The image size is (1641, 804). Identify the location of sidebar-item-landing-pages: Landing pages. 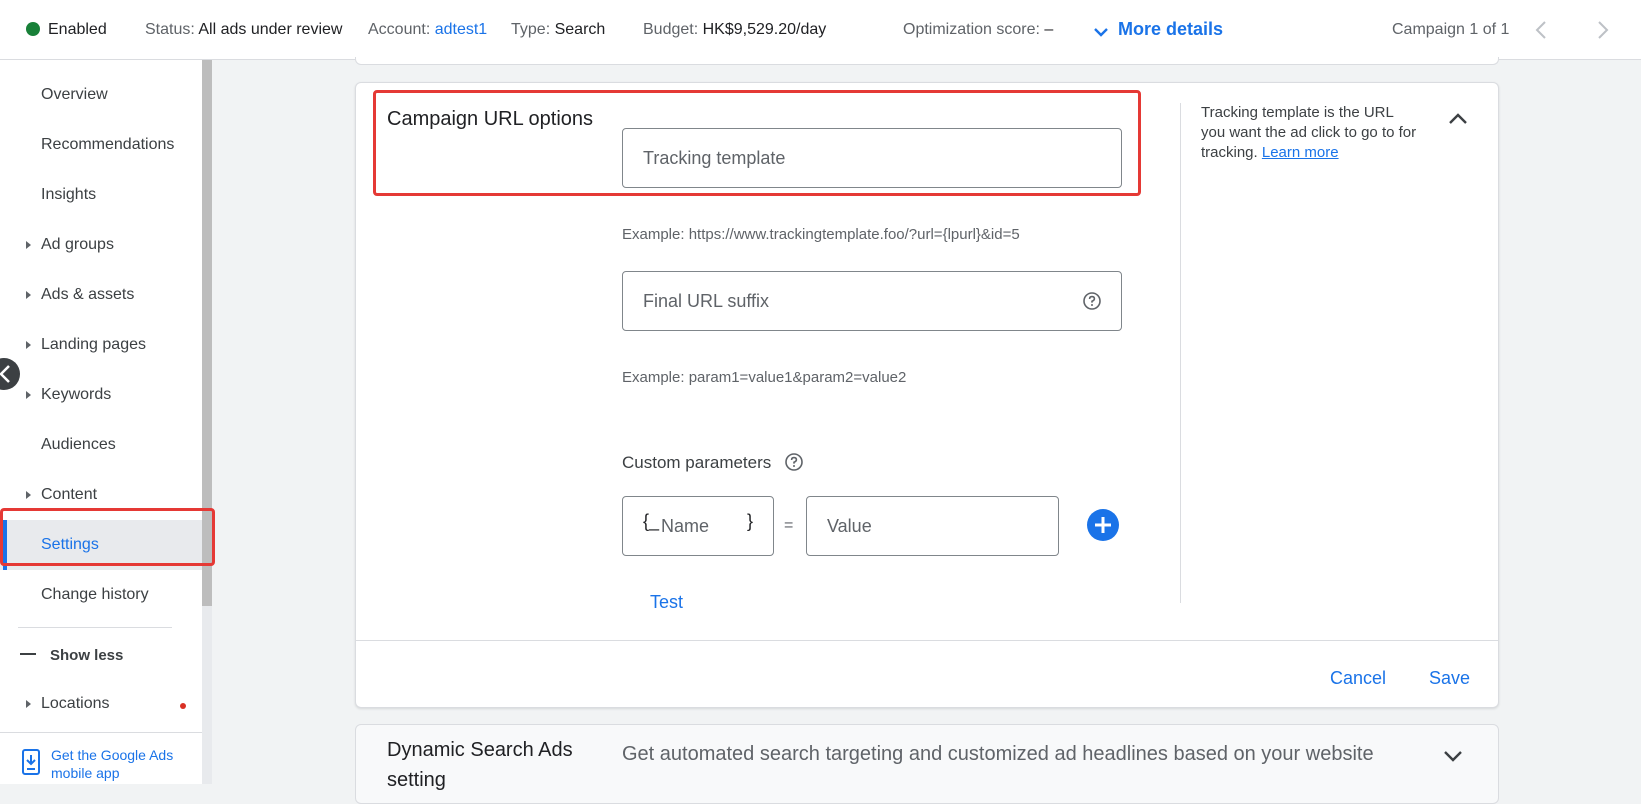
(101, 345).